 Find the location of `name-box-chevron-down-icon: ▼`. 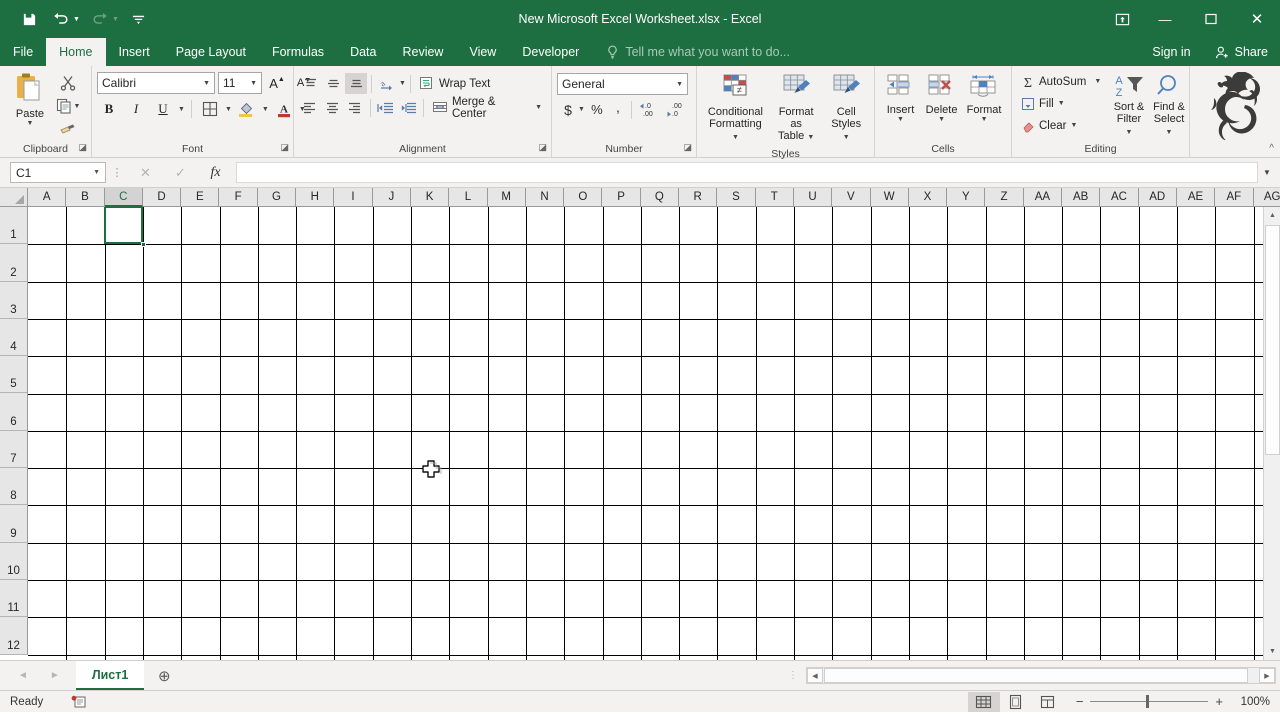

name-box-chevron-down-icon: ▼ is located at coordinates (96, 172).